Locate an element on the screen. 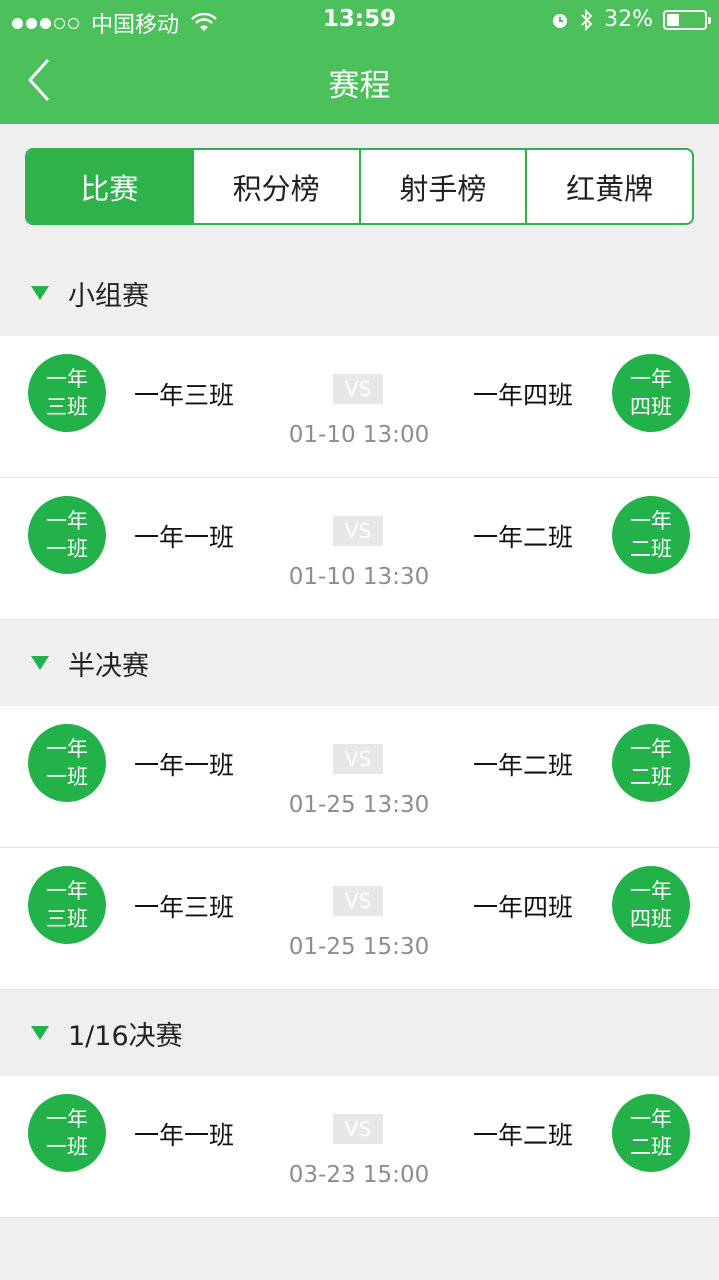 Image resolution: width=719 pixels, height=1280 pixels. nav-bar: 赛程 is located at coordinates (359, 82).